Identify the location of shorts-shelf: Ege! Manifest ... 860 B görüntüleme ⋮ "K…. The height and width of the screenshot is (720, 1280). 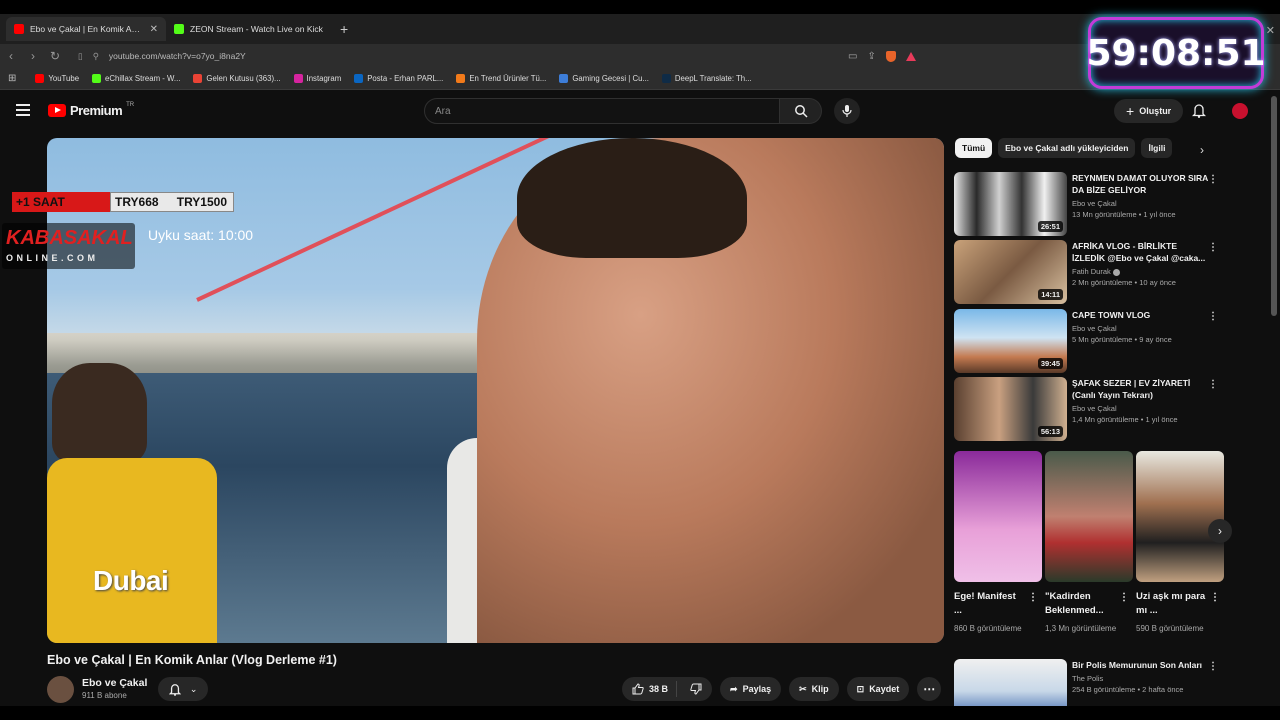
(1089, 551).